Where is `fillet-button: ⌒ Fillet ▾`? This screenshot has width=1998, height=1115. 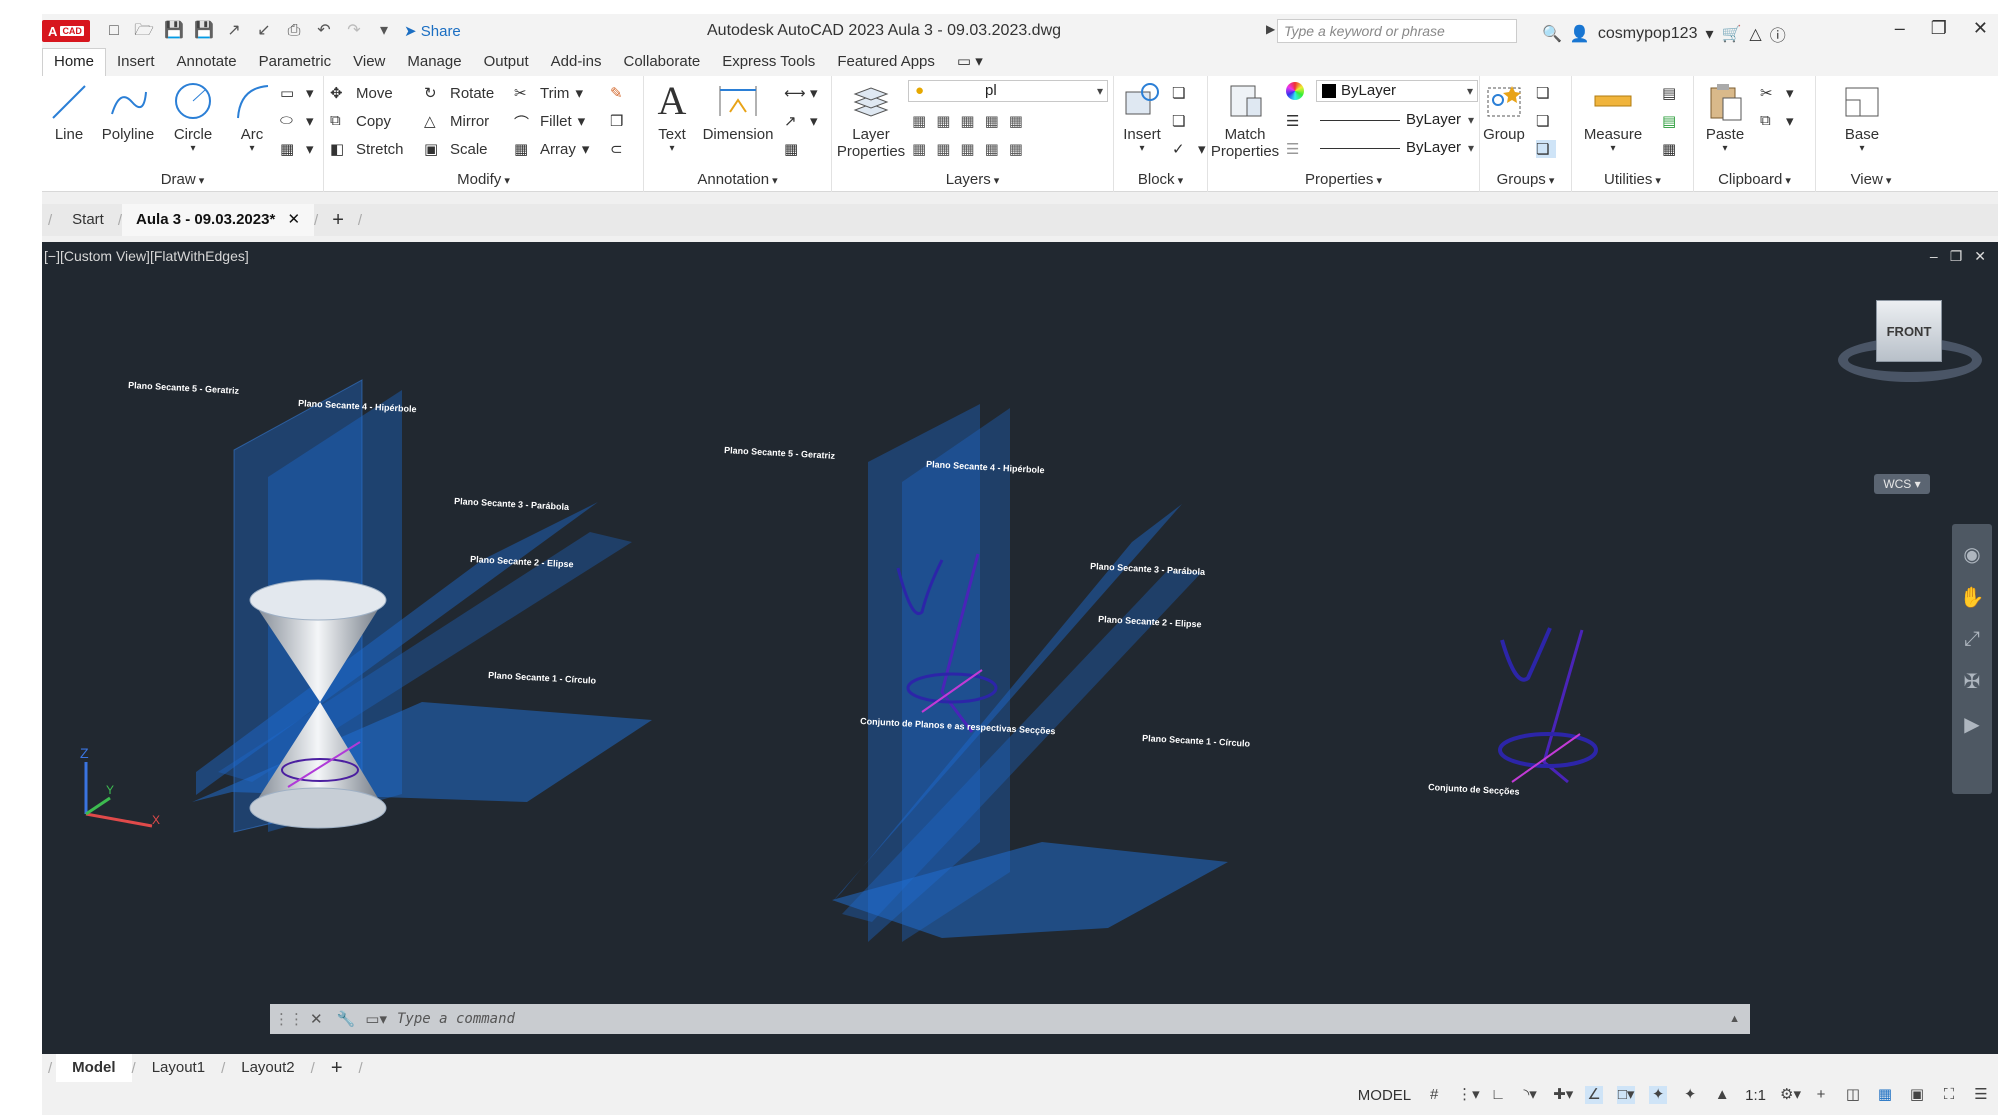 fillet-button: ⌒ Fillet ▾ is located at coordinates (549, 122).